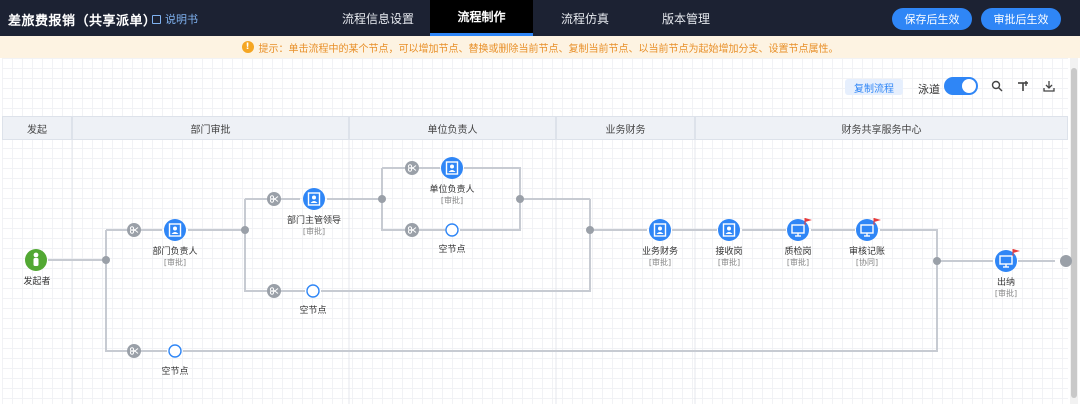  What do you see at coordinates (1006, 281) in the screenshot?
I see `cashier-label: 出纳` at bounding box center [1006, 281].